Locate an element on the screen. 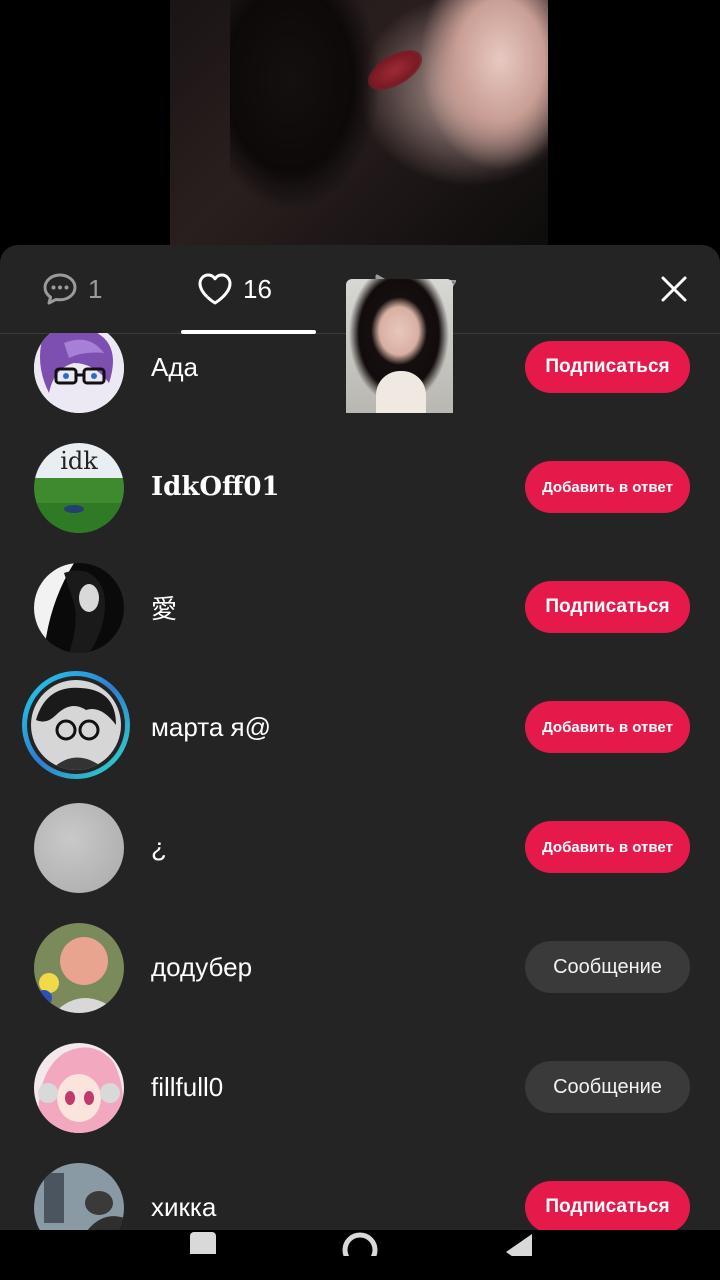  username: Ада is located at coordinates (174, 366).